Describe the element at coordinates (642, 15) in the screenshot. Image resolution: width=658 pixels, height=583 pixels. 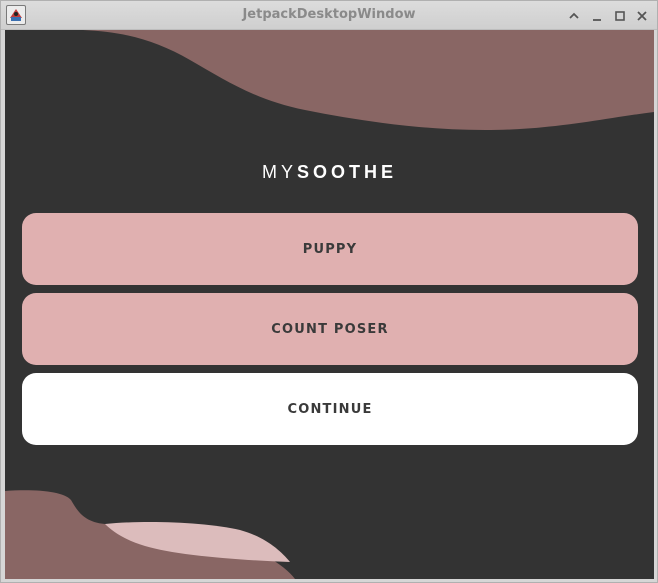
I see `close-icon` at that location.